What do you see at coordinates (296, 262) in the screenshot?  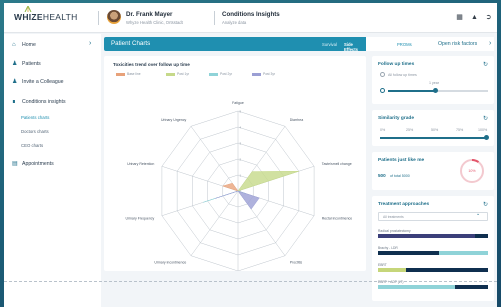 I see `radar-axis-label: Proctitis` at bounding box center [296, 262].